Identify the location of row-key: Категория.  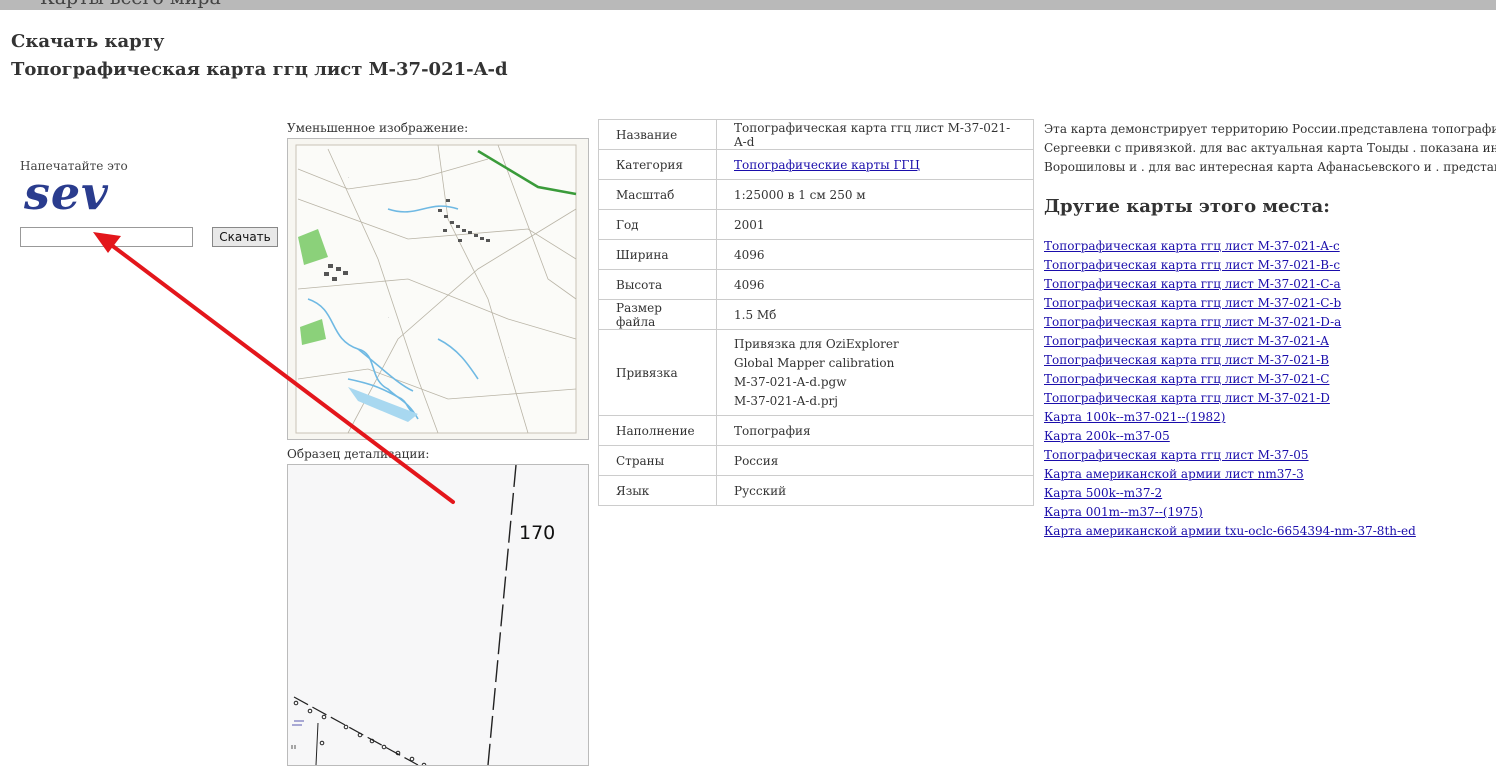
(657, 164).